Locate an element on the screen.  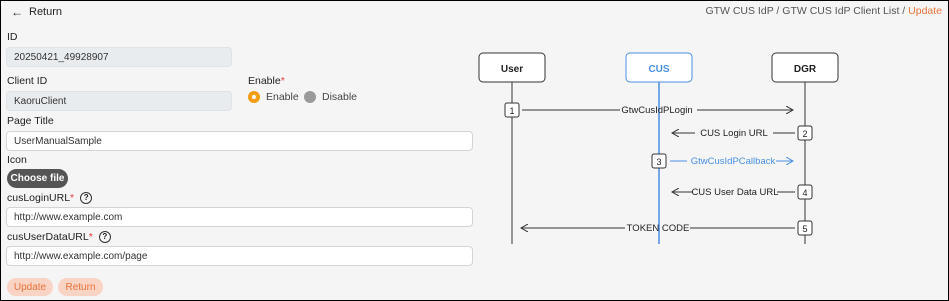
cus-user-data-url-label-text: cusUserDataURL is located at coordinates (48, 237).